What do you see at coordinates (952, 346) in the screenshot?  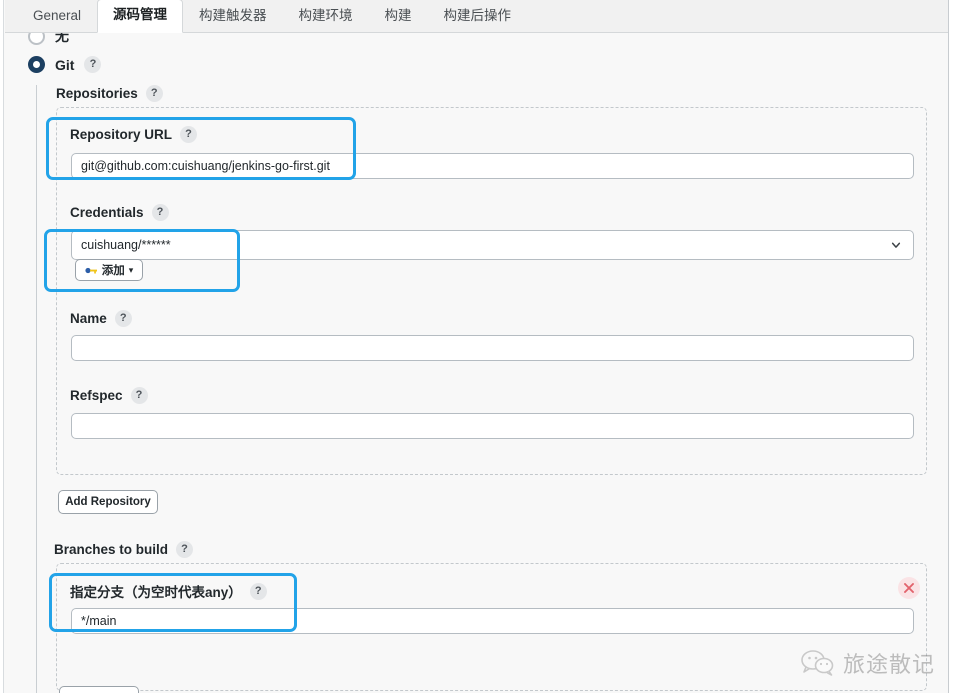 I see `window-right-edge` at bounding box center [952, 346].